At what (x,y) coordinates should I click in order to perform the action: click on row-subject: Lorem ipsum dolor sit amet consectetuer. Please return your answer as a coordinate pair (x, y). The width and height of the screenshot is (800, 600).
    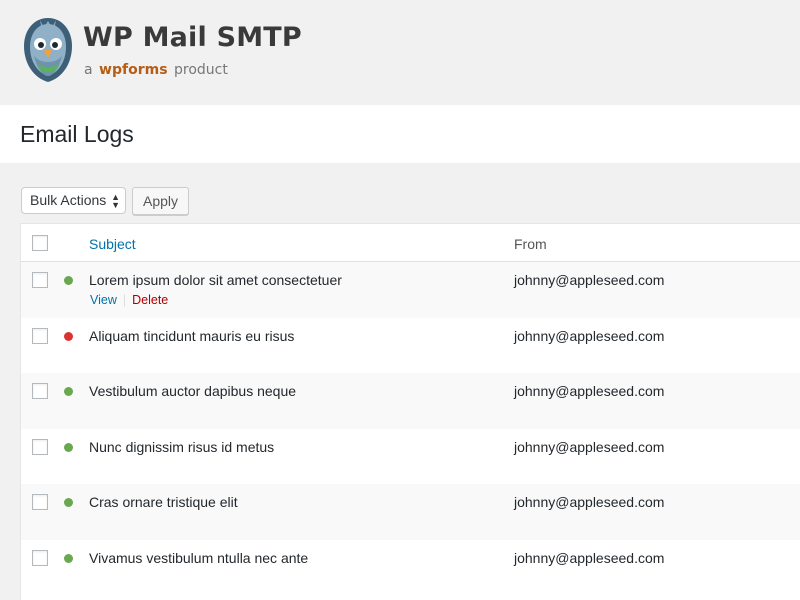
    Looking at the image, I should click on (215, 280).